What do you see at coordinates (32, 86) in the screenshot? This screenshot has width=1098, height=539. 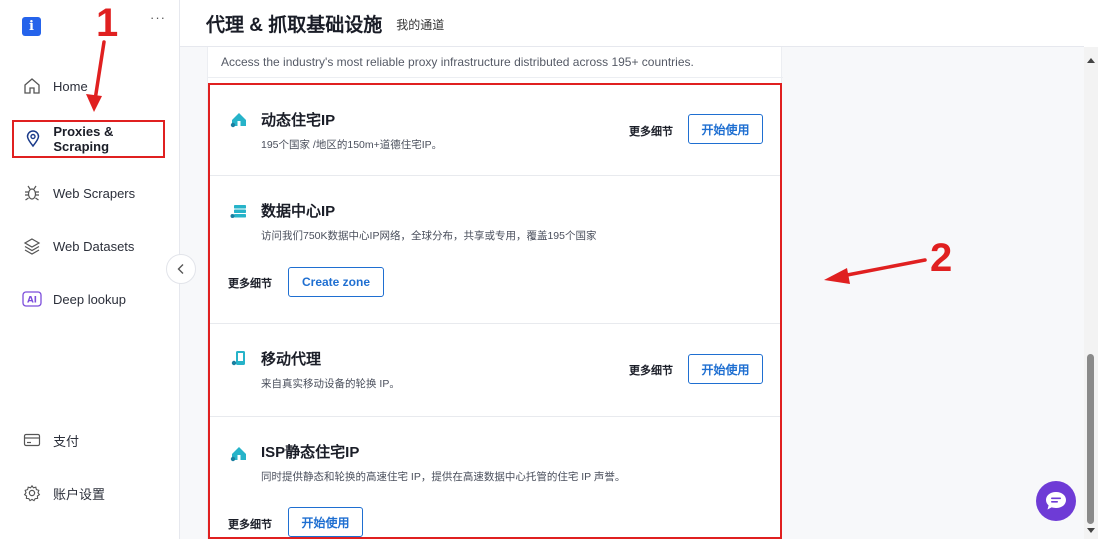 I see `home-icon` at bounding box center [32, 86].